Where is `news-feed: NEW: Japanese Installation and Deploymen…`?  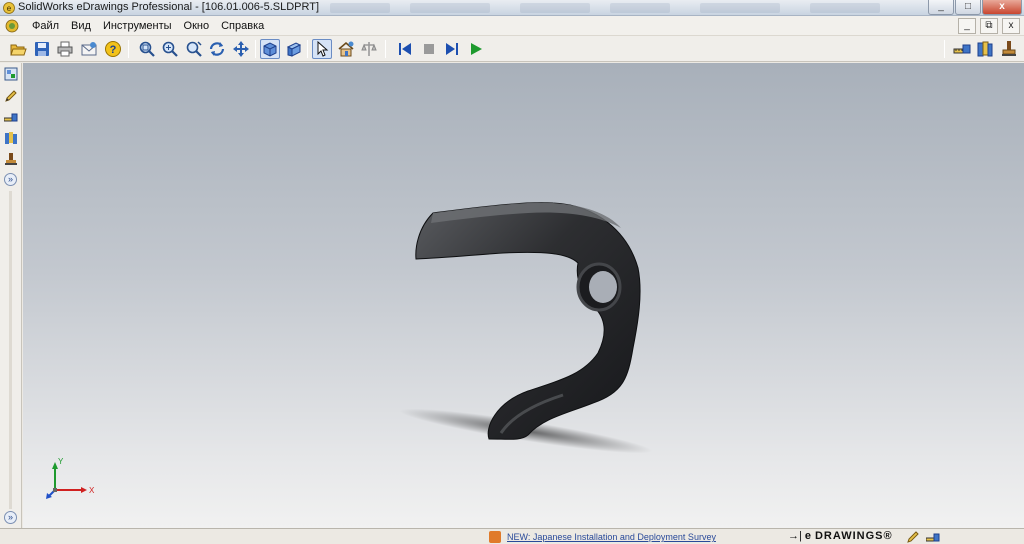 news-feed: NEW: Japanese Installation and Deploymen… is located at coordinates (602, 537).